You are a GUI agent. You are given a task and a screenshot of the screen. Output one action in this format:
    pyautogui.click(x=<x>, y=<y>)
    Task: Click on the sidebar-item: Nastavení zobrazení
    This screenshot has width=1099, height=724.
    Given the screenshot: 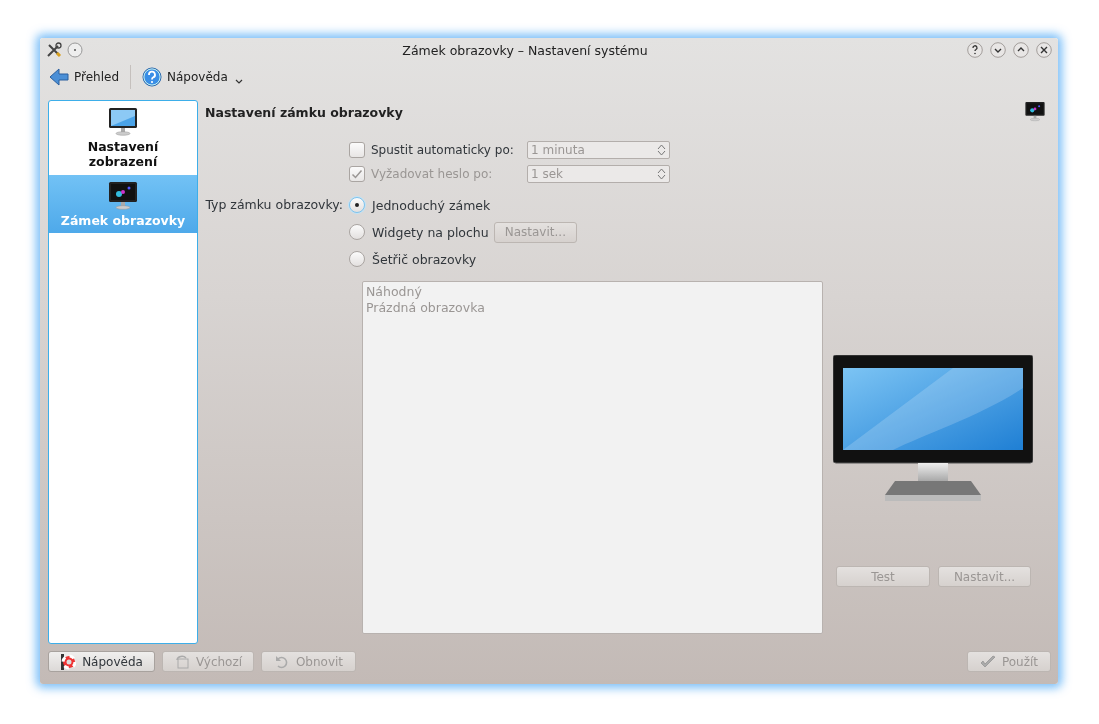 What is the action you would take?
    pyautogui.click(x=123, y=138)
    